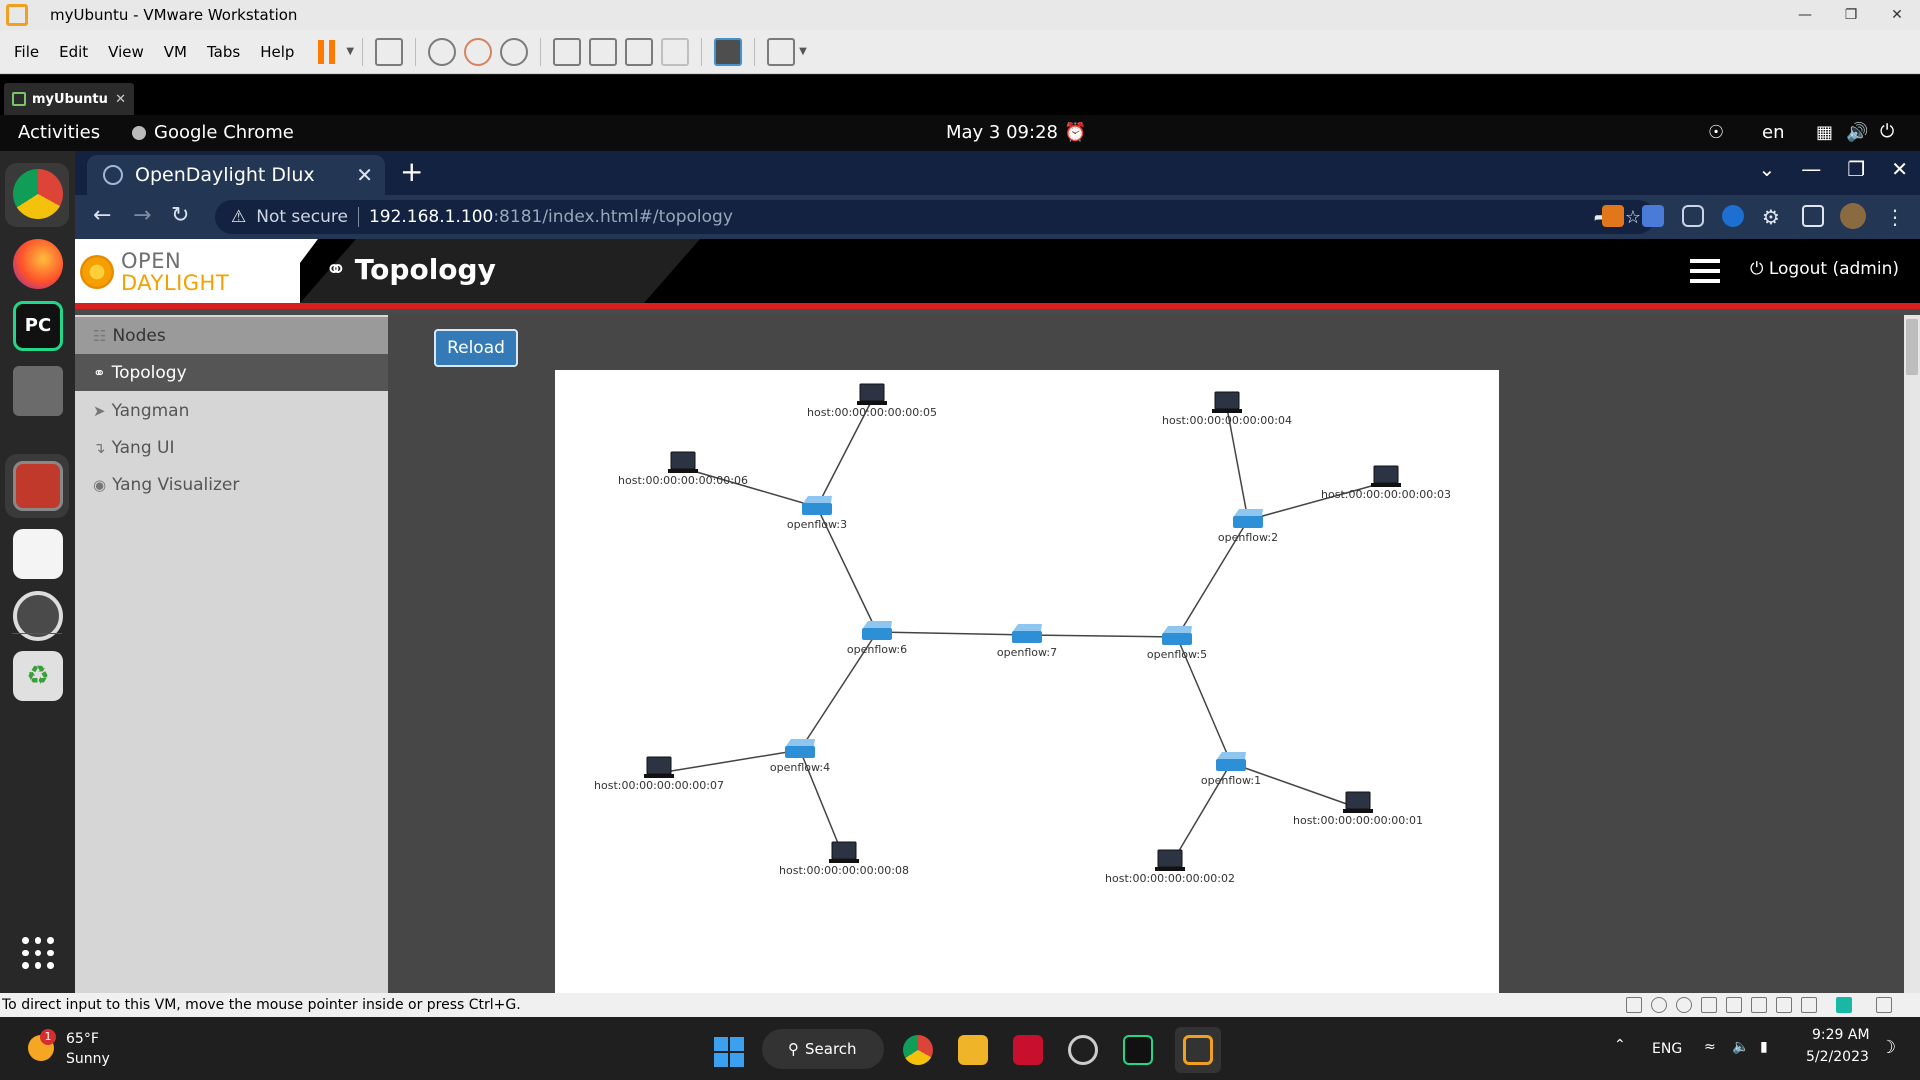 This screenshot has width=1920, height=1080. What do you see at coordinates (1888, 1047) in the screenshot?
I see `notifications-icon: ☽` at bounding box center [1888, 1047].